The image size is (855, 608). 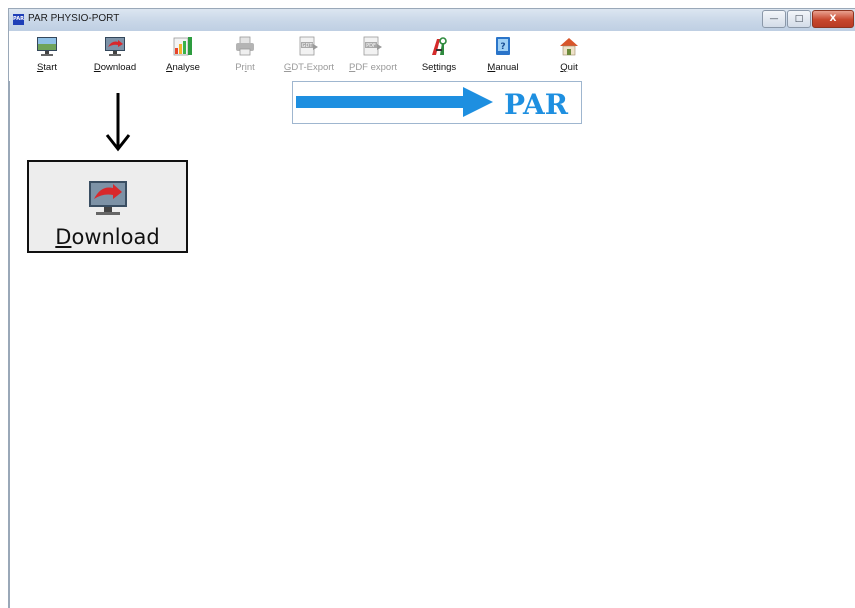 I want to click on window-controls: — □ X, so click(x=807, y=19).